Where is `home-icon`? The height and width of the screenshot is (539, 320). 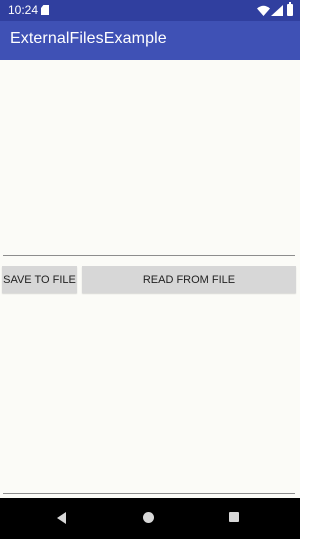 home-icon is located at coordinates (148, 517).